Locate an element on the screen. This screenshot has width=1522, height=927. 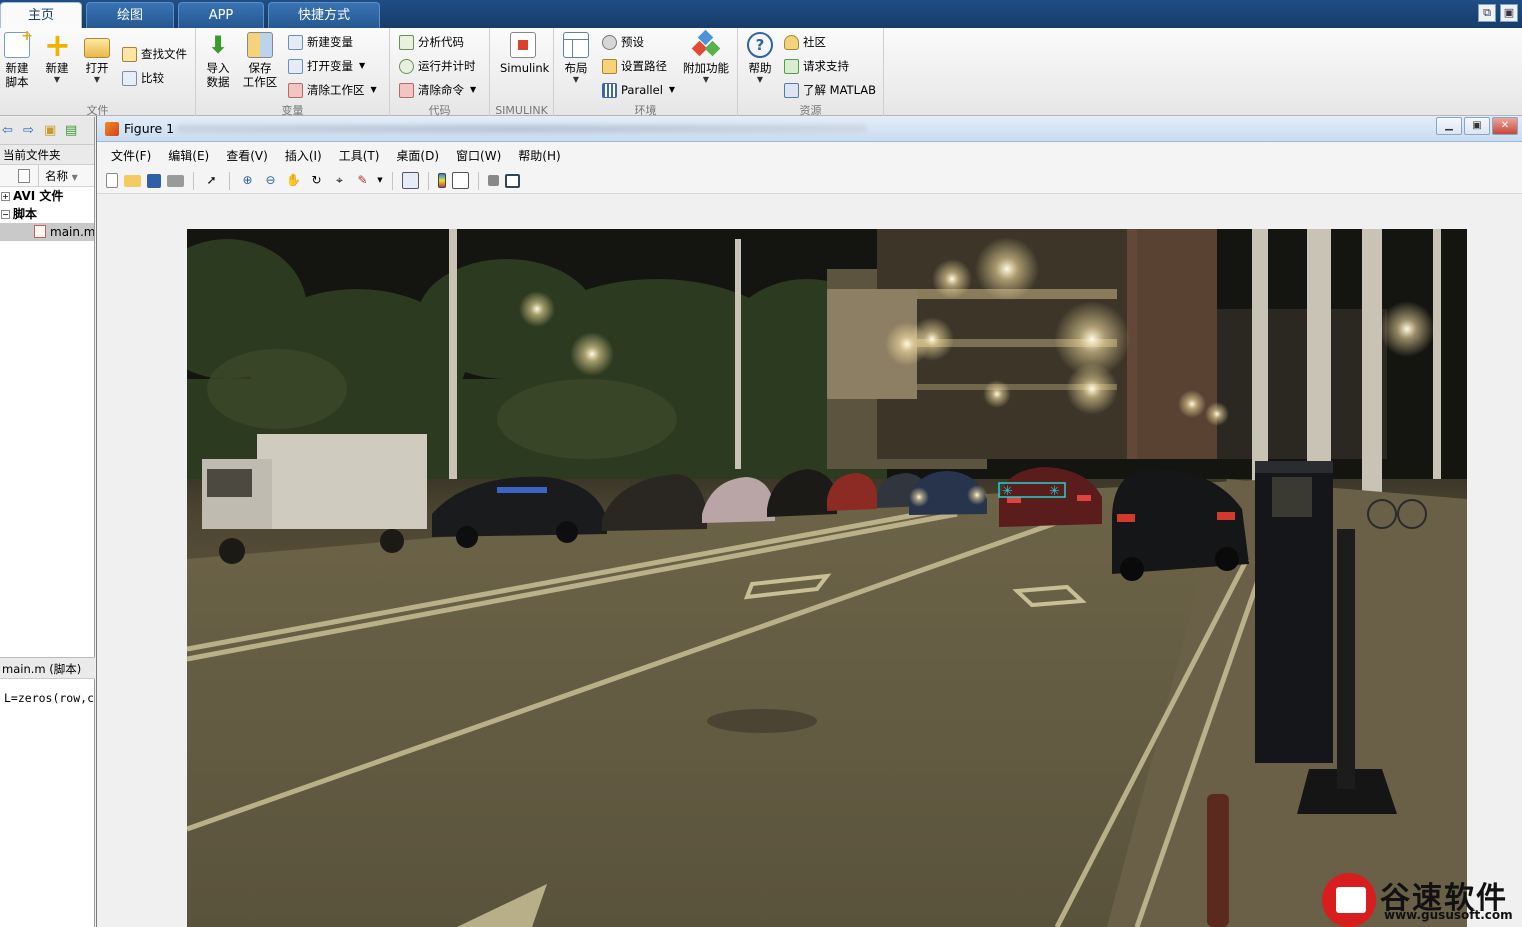
gear-icon is located at coordinates (609, 42).